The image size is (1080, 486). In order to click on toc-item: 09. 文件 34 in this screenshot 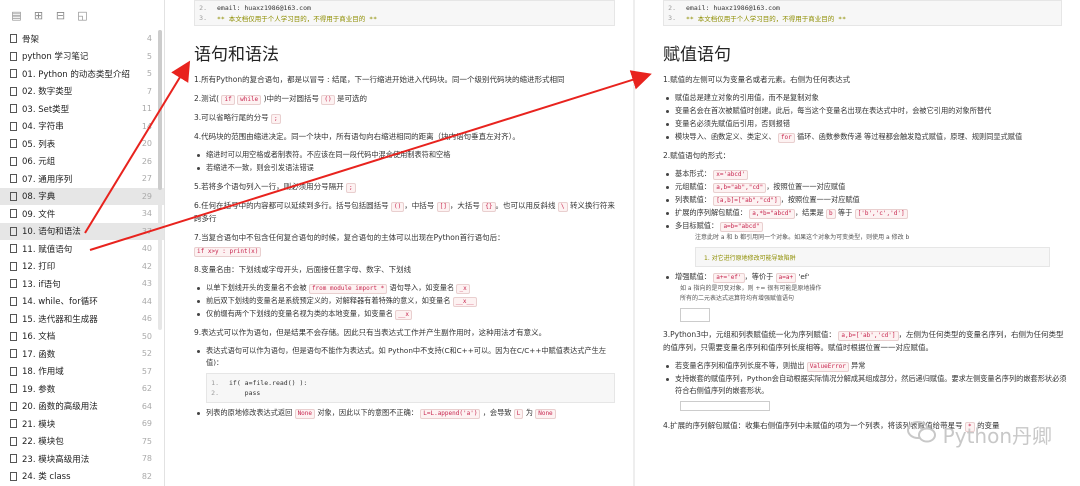, I will do `click(82, 214)`.